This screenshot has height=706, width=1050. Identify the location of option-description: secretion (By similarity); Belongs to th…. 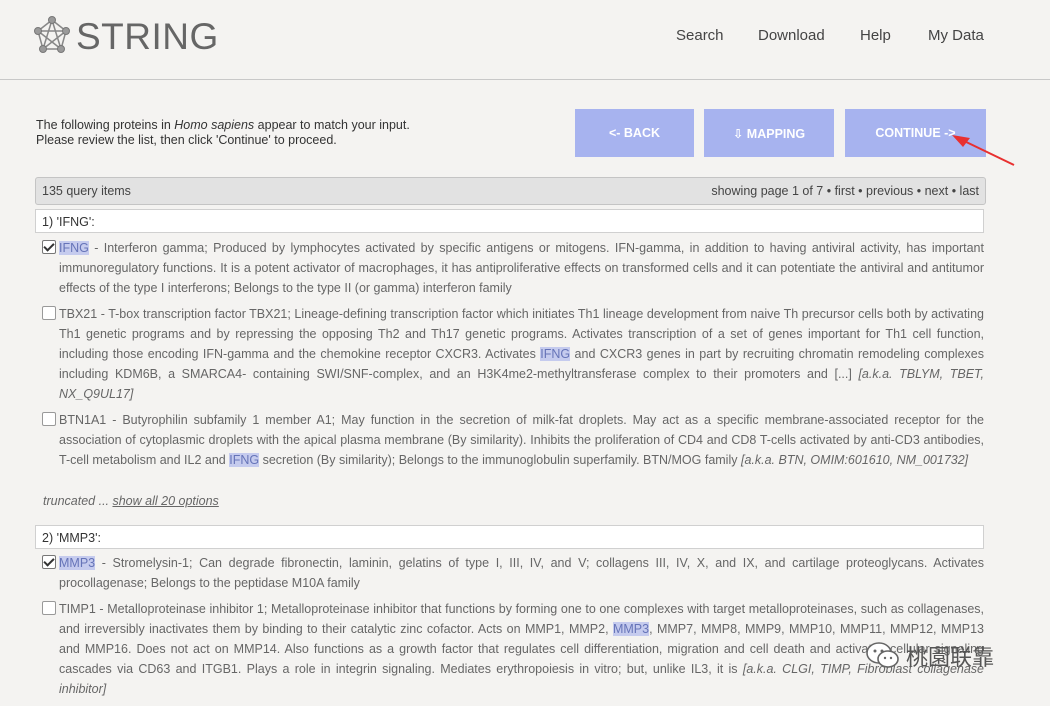
(500, 460).